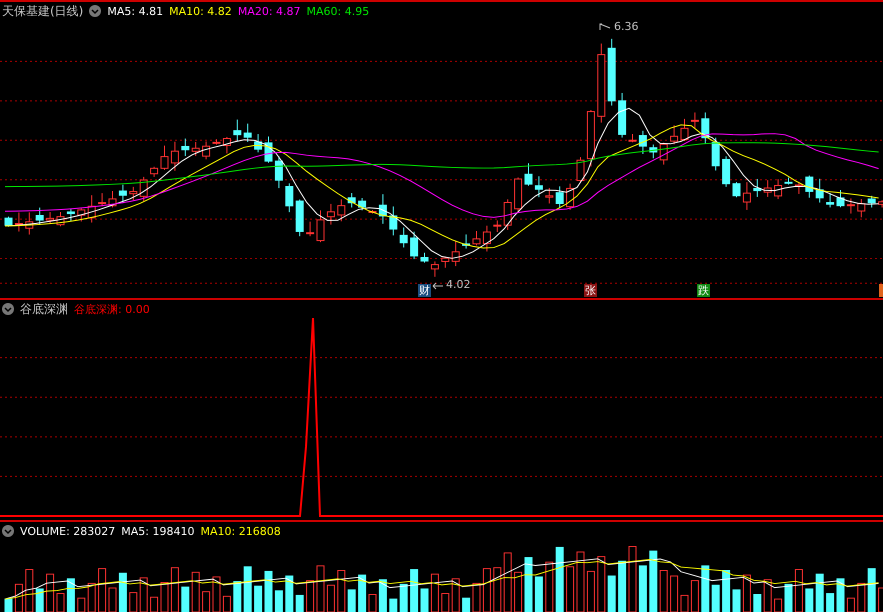 Image resolution: width=883 pixels, height=612 pixels. What do you see at coordinates (424, 290) in the screenshot?
I see `event-marker: 财` at bounding box center [424, 290].